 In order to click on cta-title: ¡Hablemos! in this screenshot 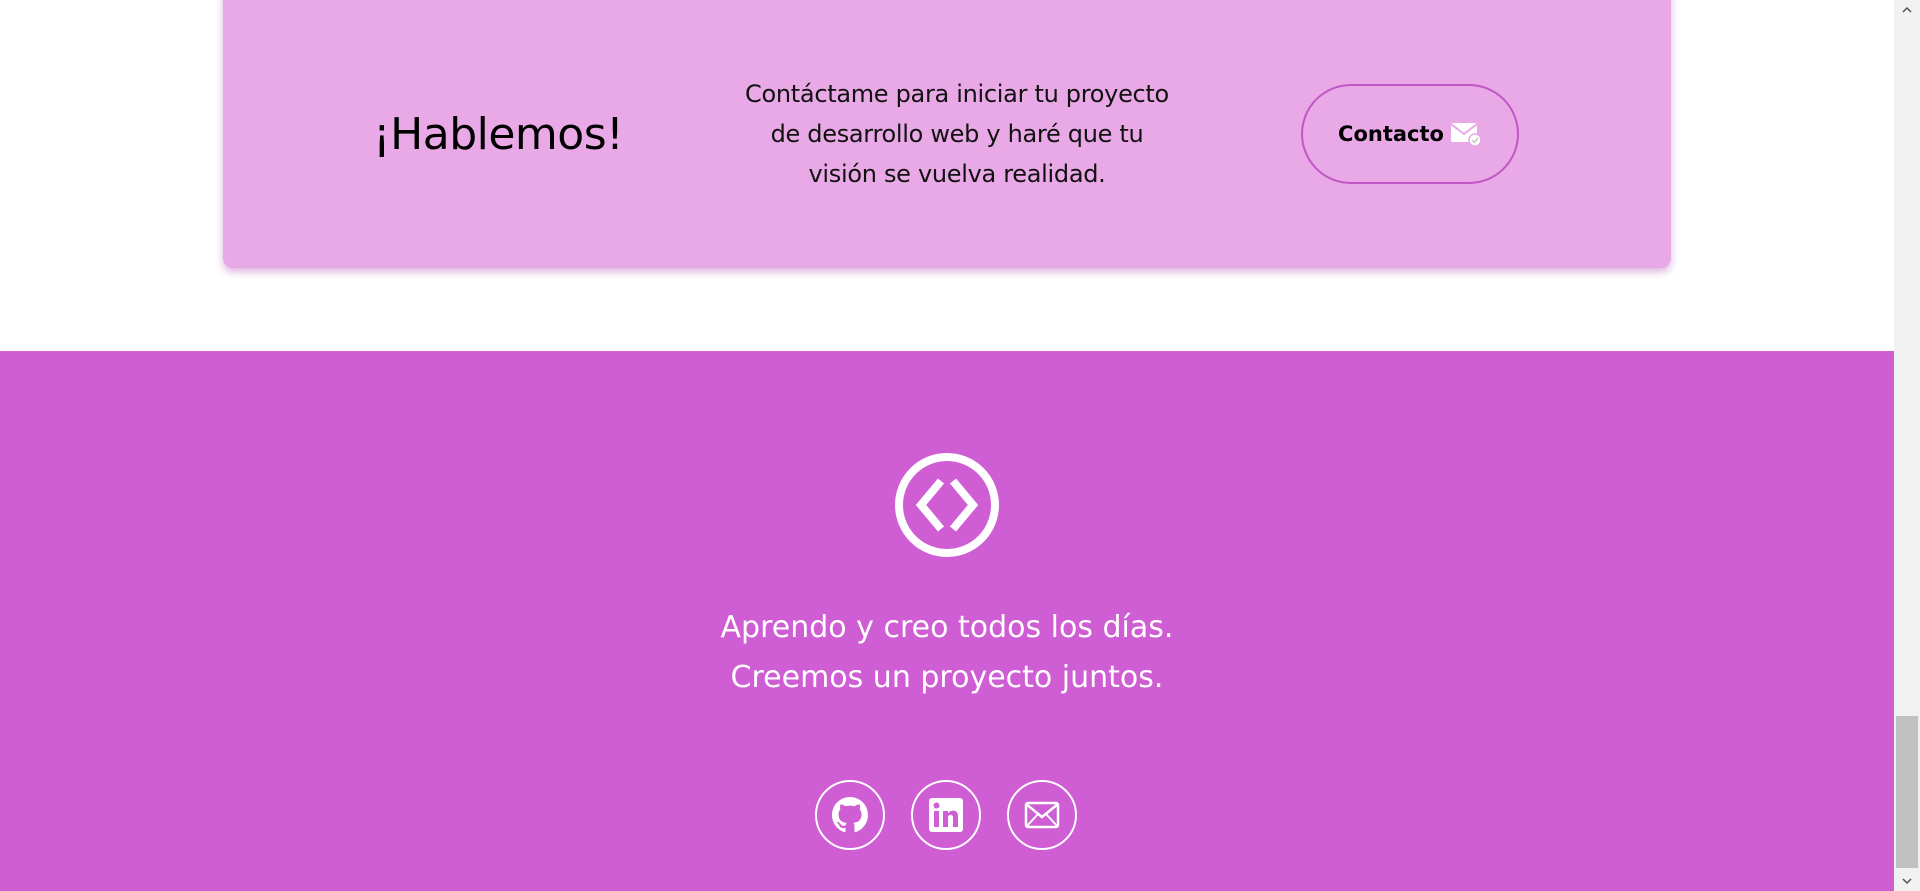, I will do `click(498, 134)`.